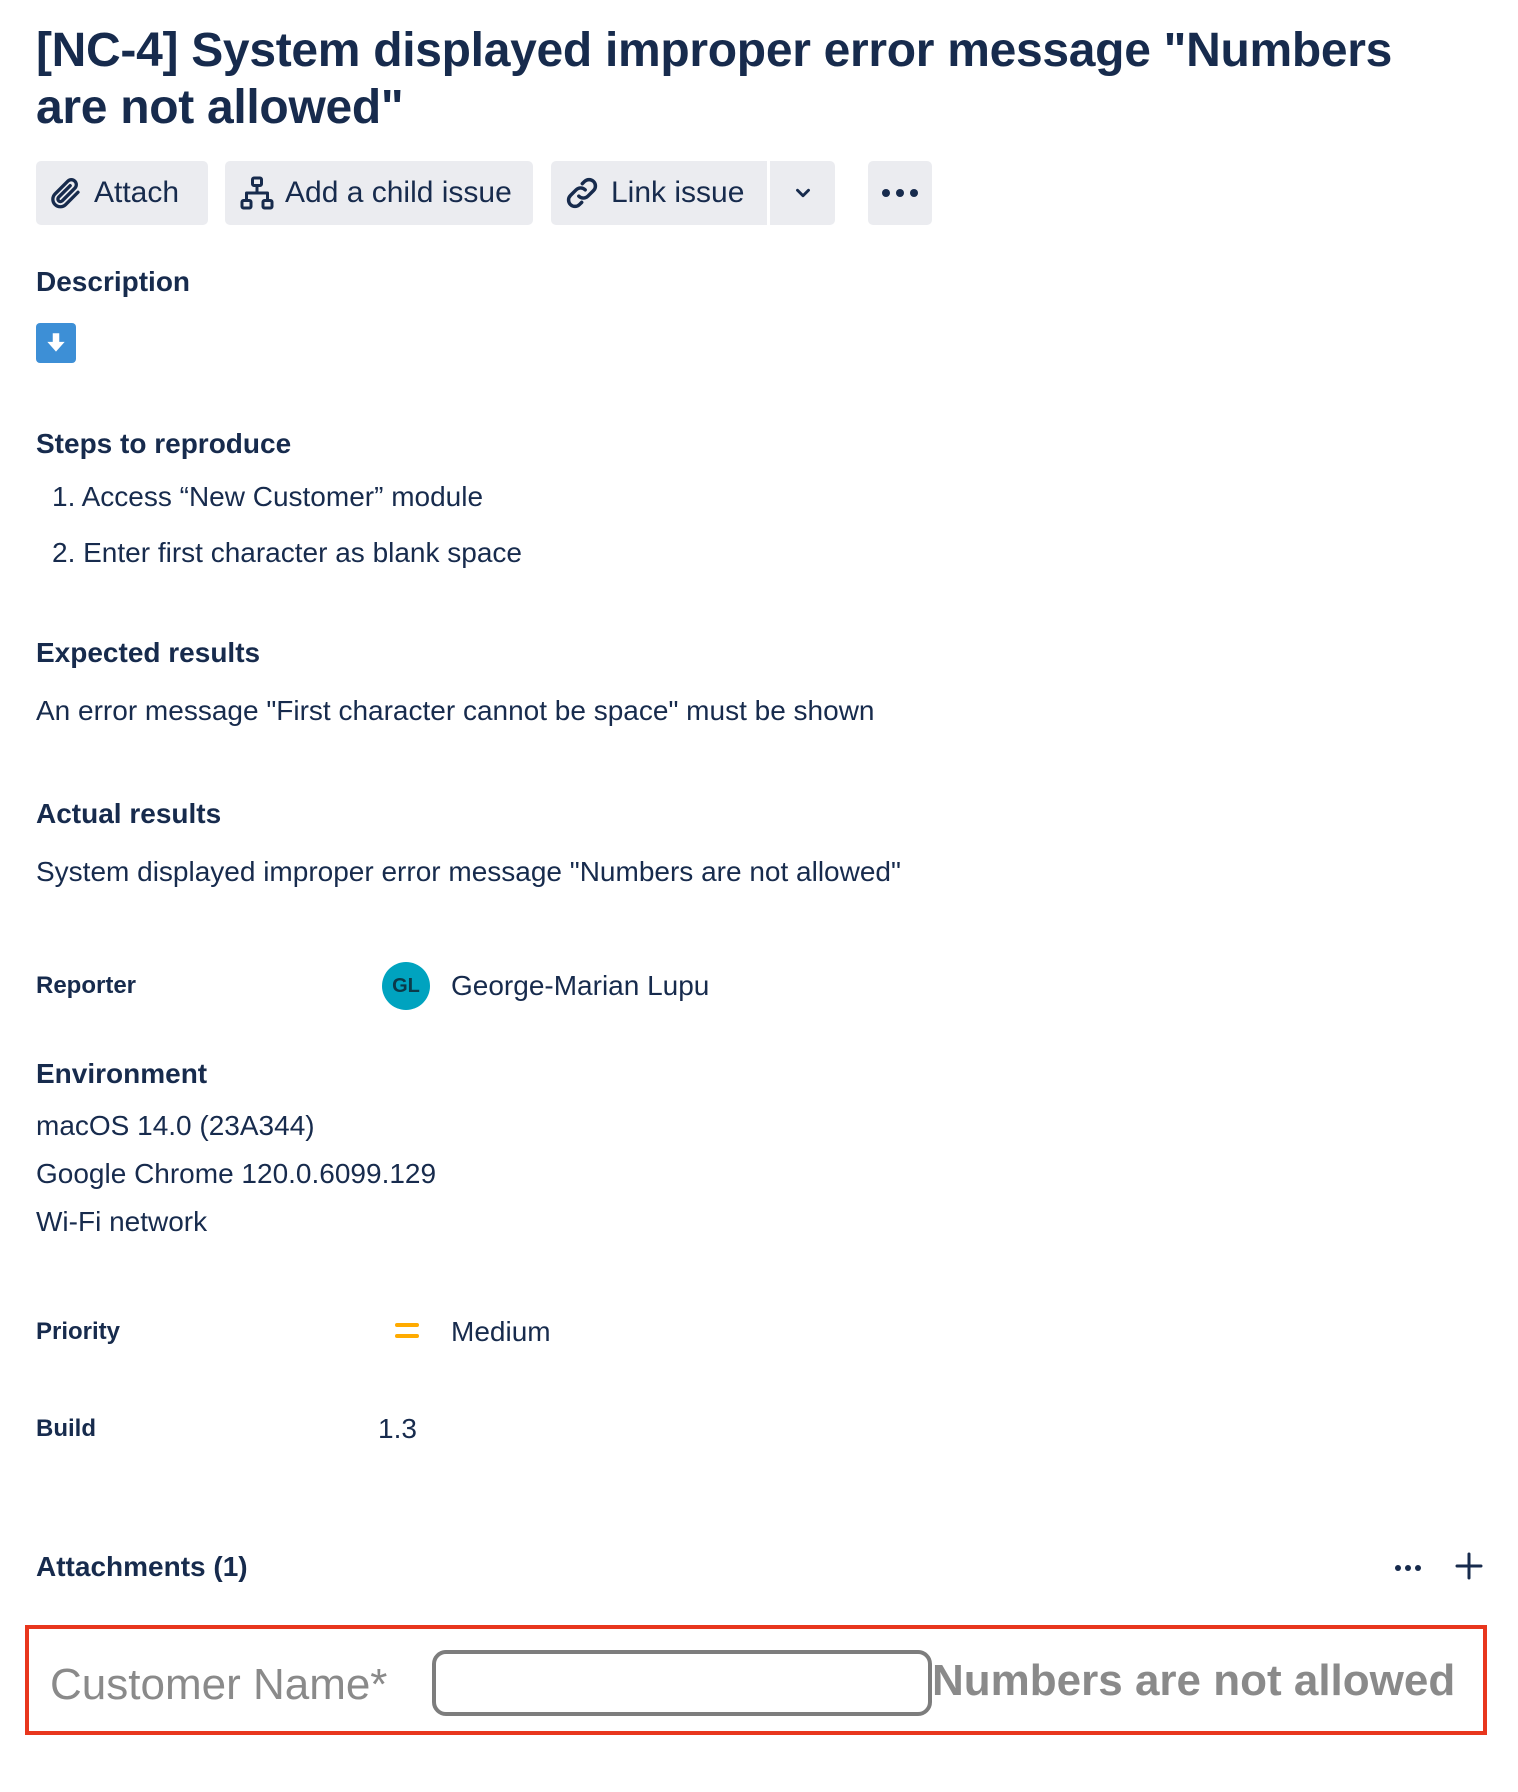 The width and height of the screenshot is (1518, 1792). Describe the element at coordinates (56, 343) in the screenshot. I see `arrow-down-icon` at that location.